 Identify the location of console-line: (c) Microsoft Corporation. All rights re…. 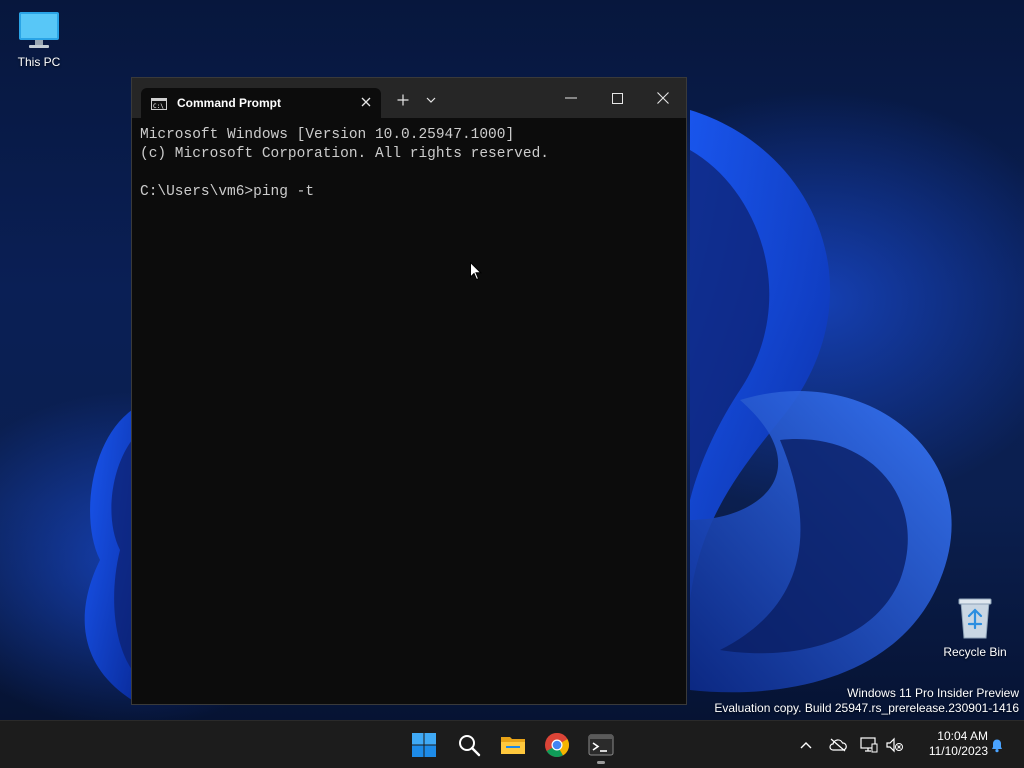
(344, 154).